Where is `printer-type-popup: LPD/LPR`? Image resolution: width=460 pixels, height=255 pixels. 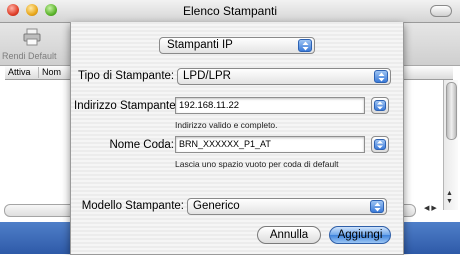 printer-type-popup: LPD/LPR is located at coordinates (284, 76).